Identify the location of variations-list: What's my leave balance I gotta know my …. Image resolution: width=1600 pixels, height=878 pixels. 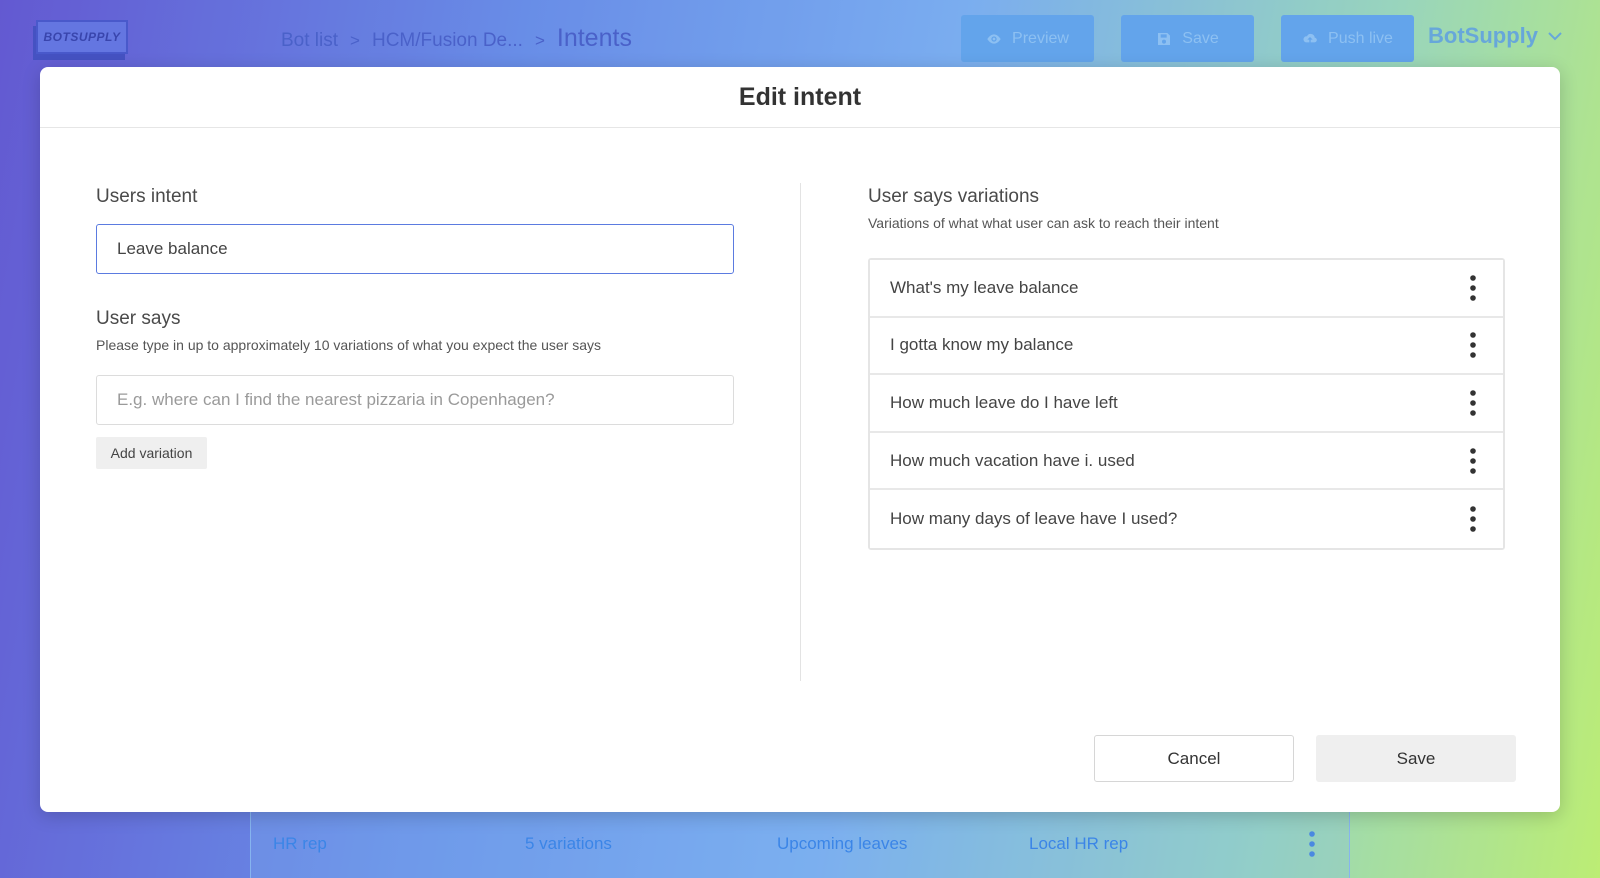
(1186, 404).